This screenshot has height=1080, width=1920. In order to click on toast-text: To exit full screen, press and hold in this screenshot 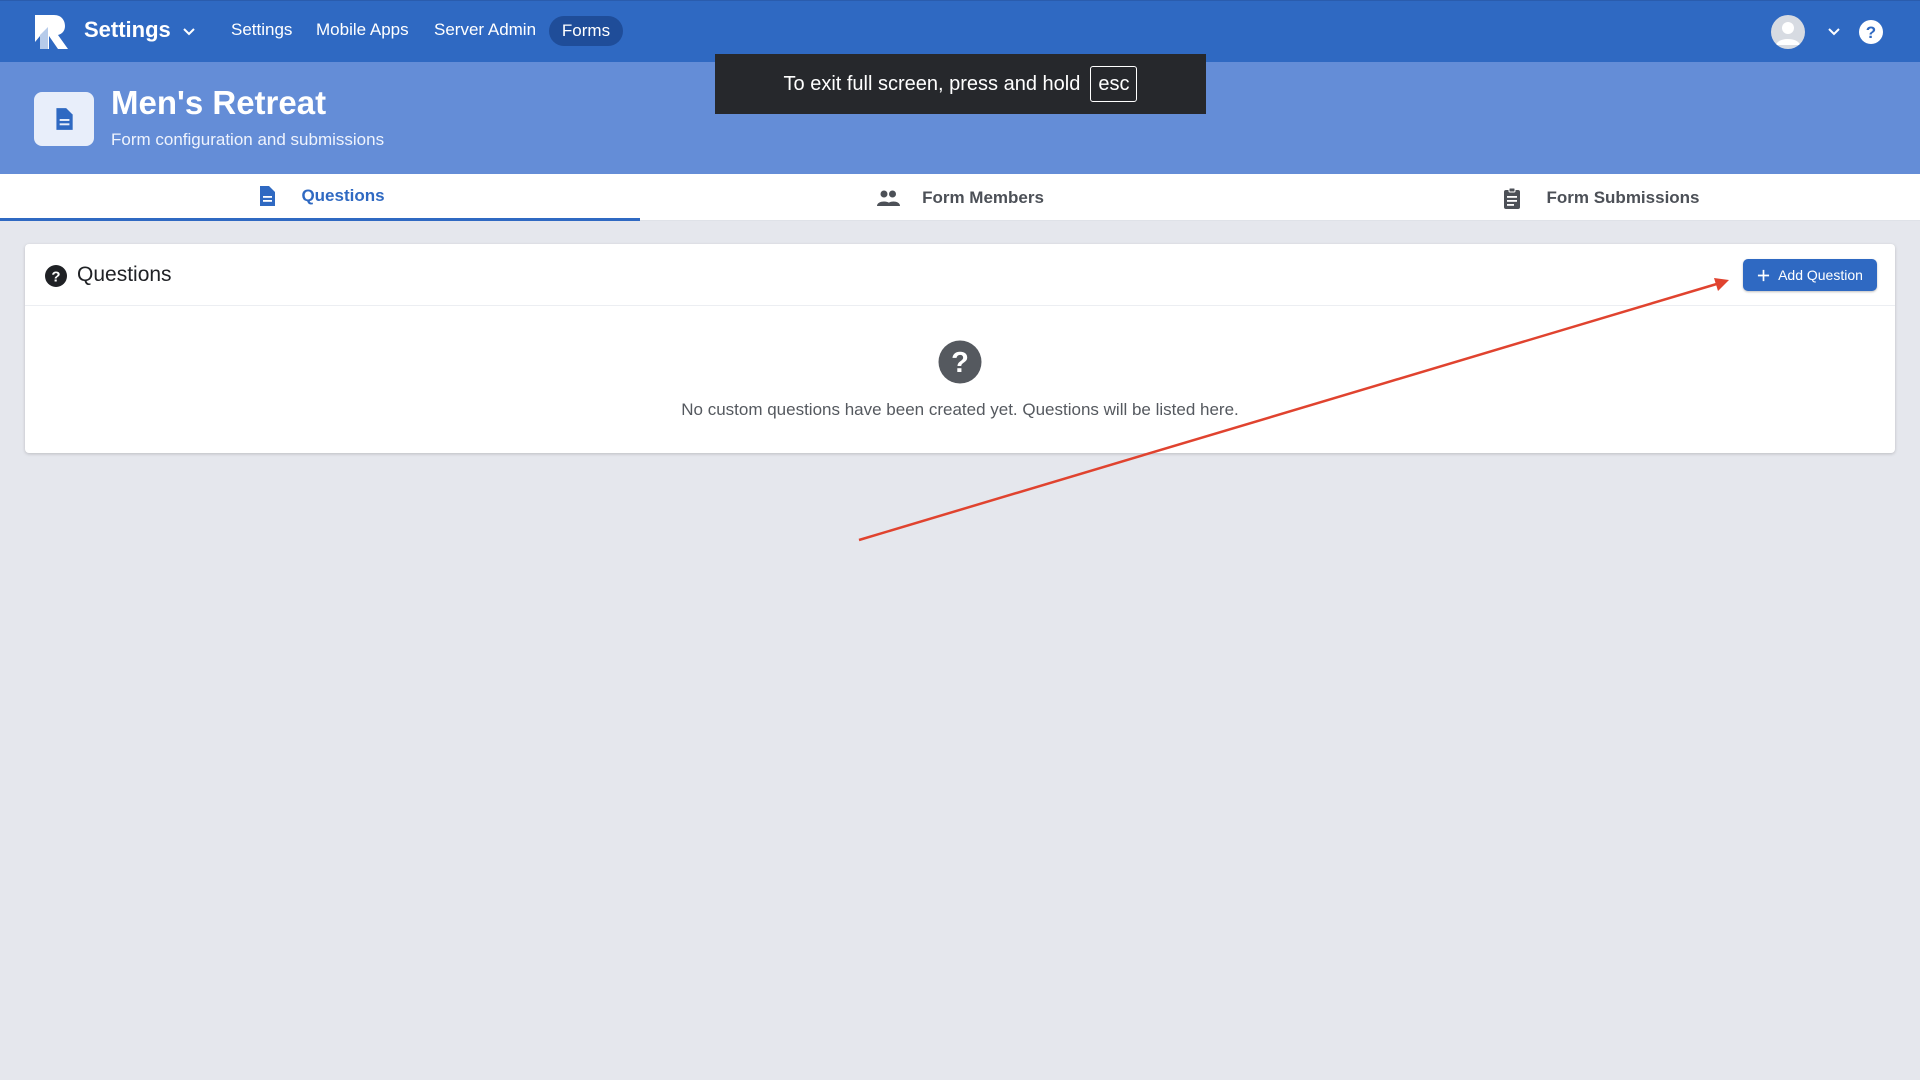, I will do `click(932, 83)`.